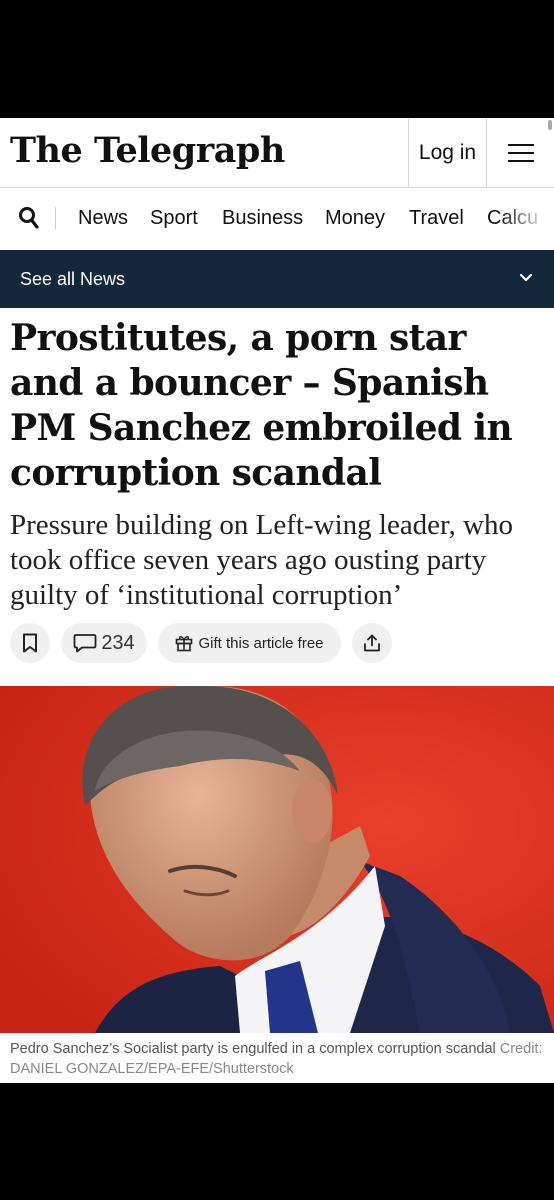 This screenshot has width=554, height=1200. Describe the element at coordinates (355, 218) in the screenshot. I see `nav-item-money: Money` at that location.